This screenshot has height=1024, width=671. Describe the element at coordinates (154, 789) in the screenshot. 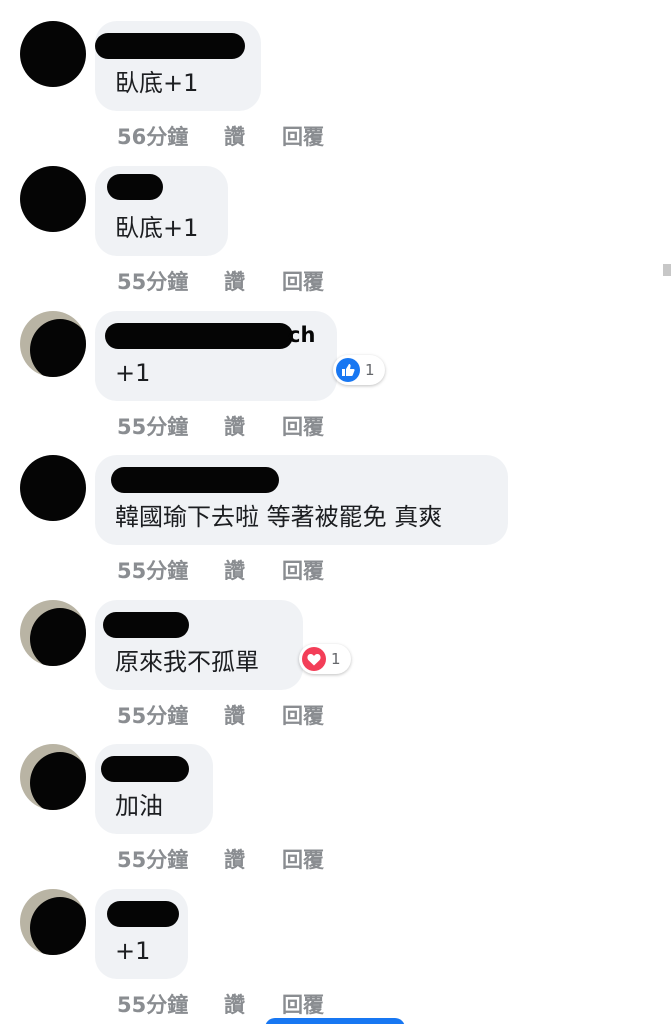

I see `comment-bubble: 加油` at that location.